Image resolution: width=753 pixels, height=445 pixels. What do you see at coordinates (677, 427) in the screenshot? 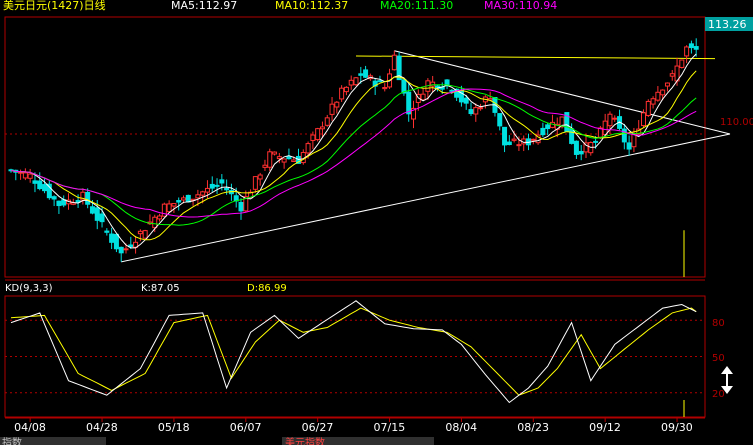
I see `x-tick-label: 09/30` at bounding box center [677, 427].